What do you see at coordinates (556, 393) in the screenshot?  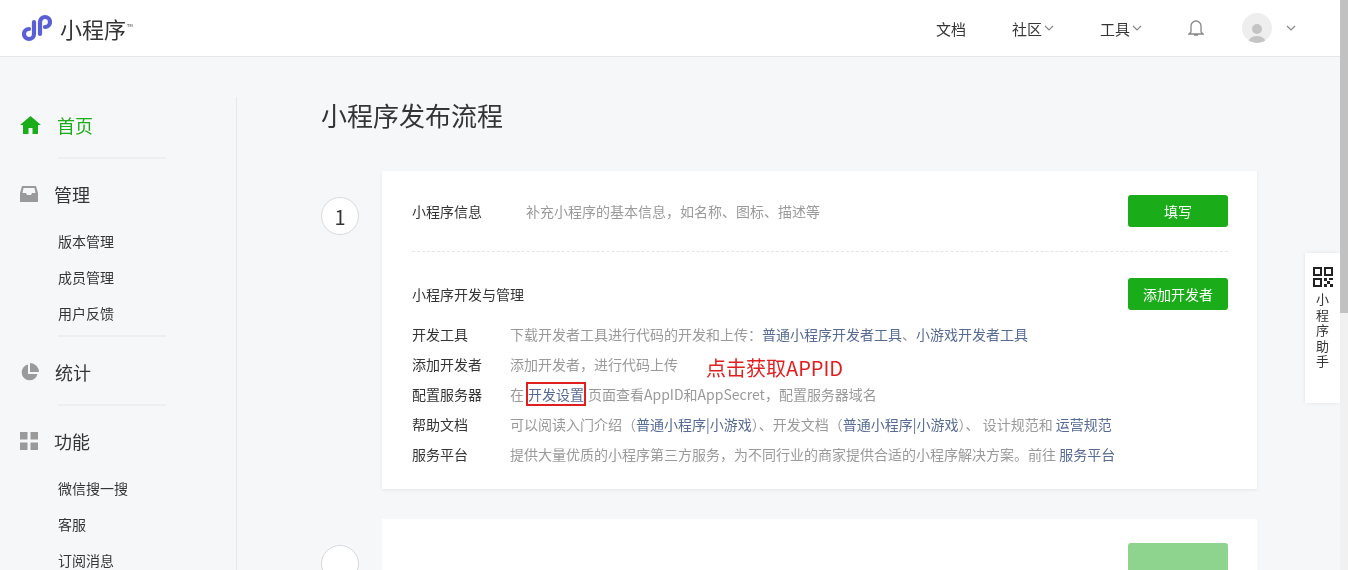 I see `text-link: 开发设置` at bounding box center [556, 393].